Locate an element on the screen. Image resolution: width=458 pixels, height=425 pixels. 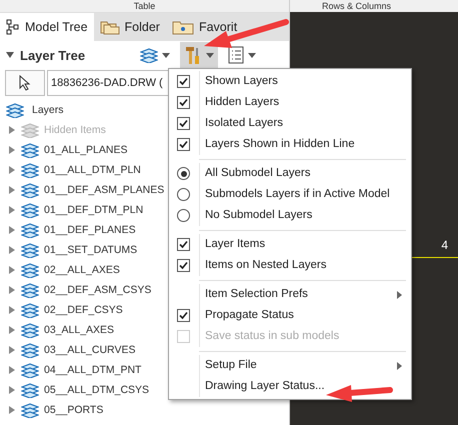
panel-tab: Favorit is located at coordinates (205, 27).